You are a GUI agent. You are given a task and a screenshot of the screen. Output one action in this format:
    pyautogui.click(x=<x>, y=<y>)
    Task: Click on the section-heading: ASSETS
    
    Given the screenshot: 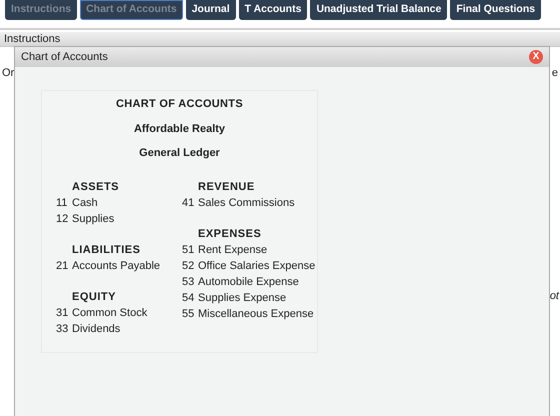 What is the action you would take?
    pyautogui.click(x=95, y=187)
    